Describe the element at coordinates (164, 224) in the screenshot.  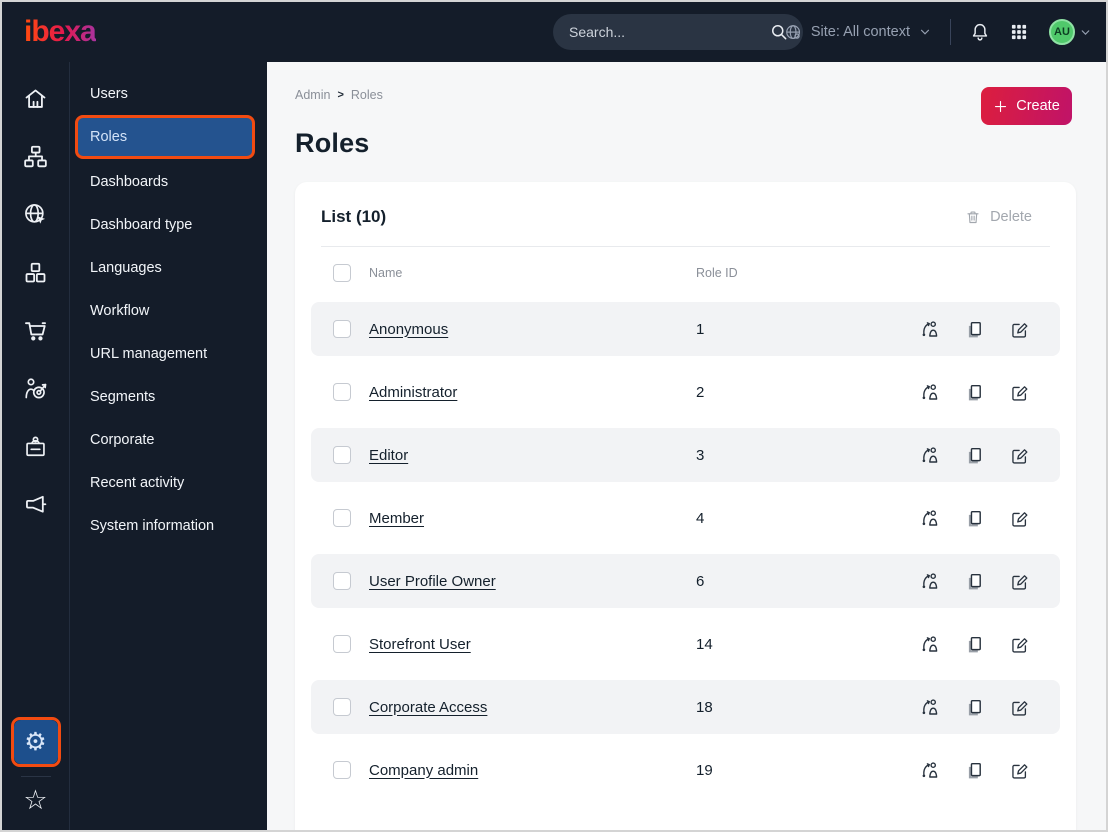
I see `menu-item-dashboard-type: Dashboard type` at that location.